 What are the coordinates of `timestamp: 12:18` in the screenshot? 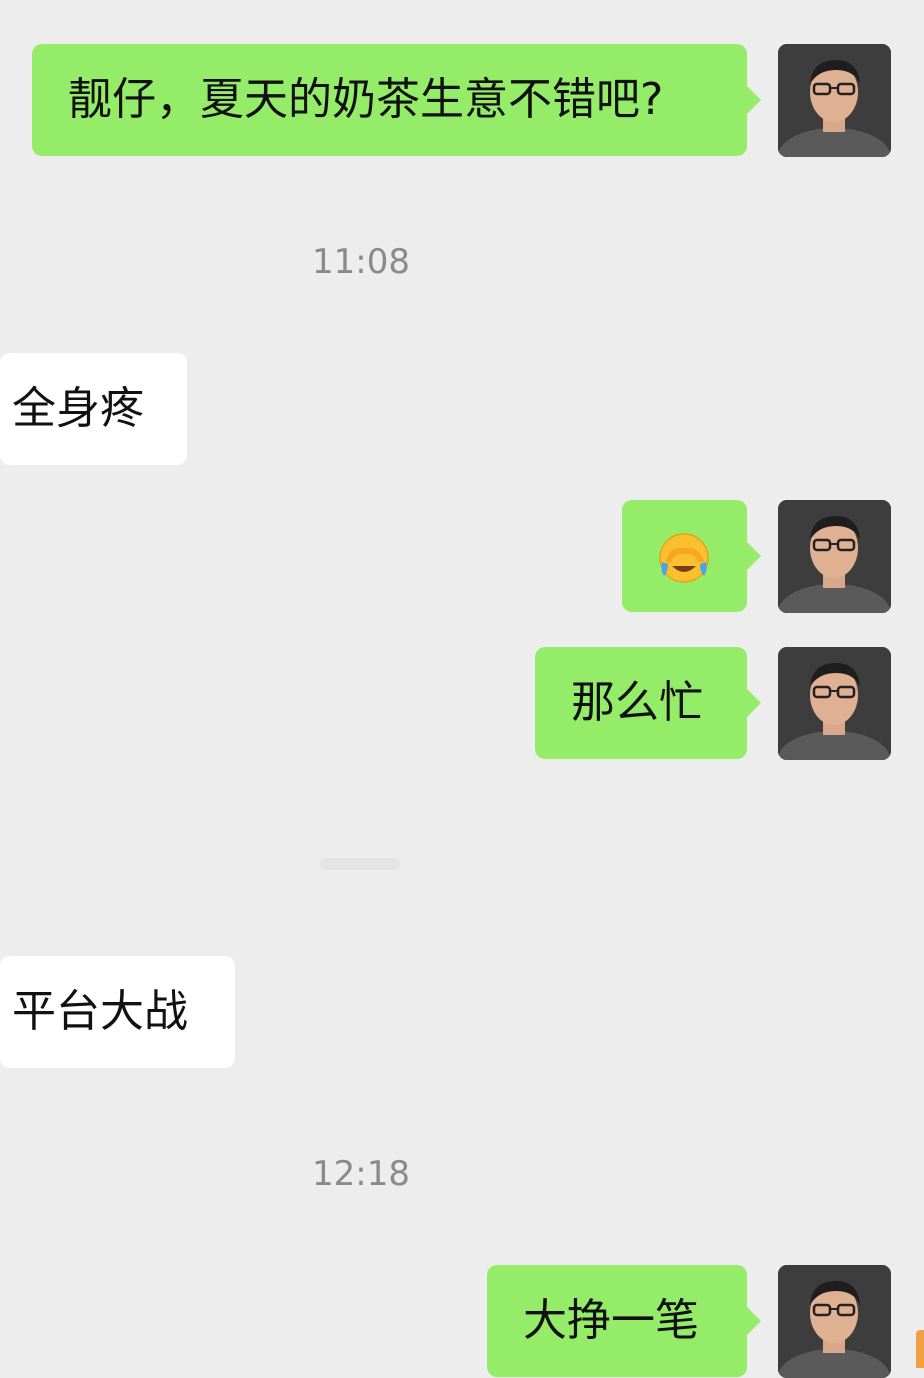 It's located at (361, 1174).